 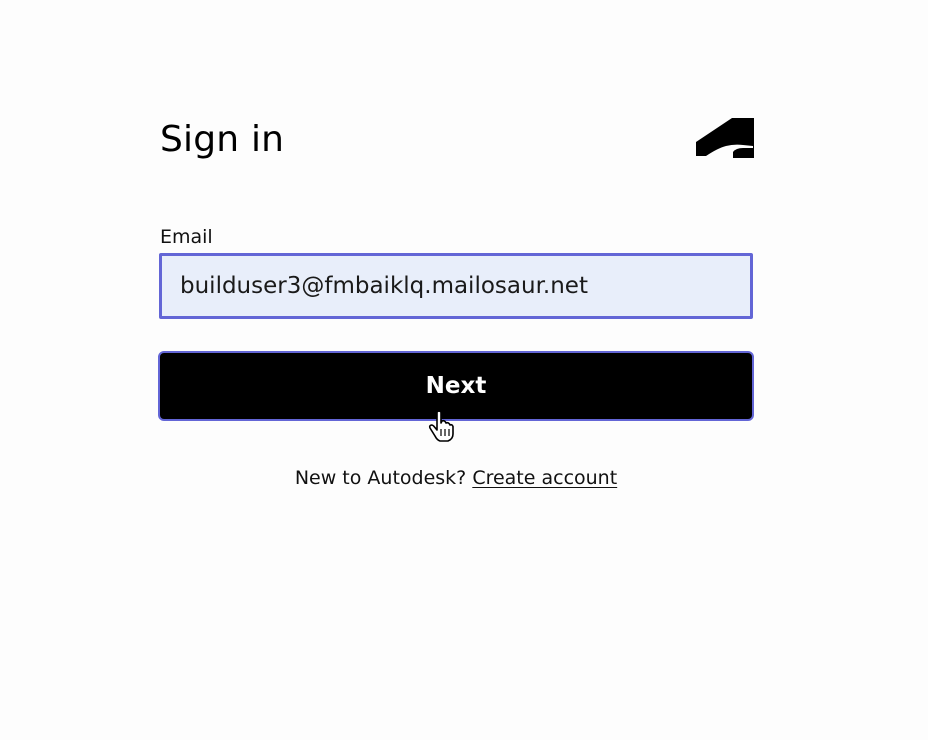 I want to click on page-title: Sign in, so click(x=222, y=139).